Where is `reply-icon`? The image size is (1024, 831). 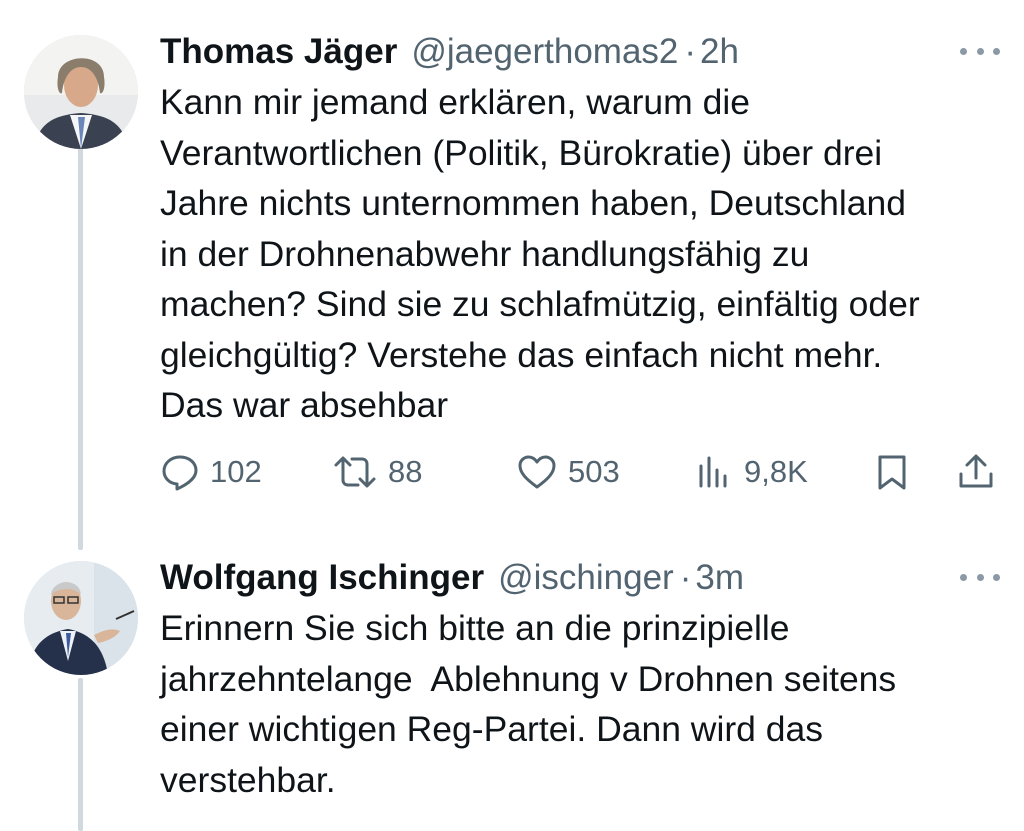
reply-icon is located at coordinates (180, 473).